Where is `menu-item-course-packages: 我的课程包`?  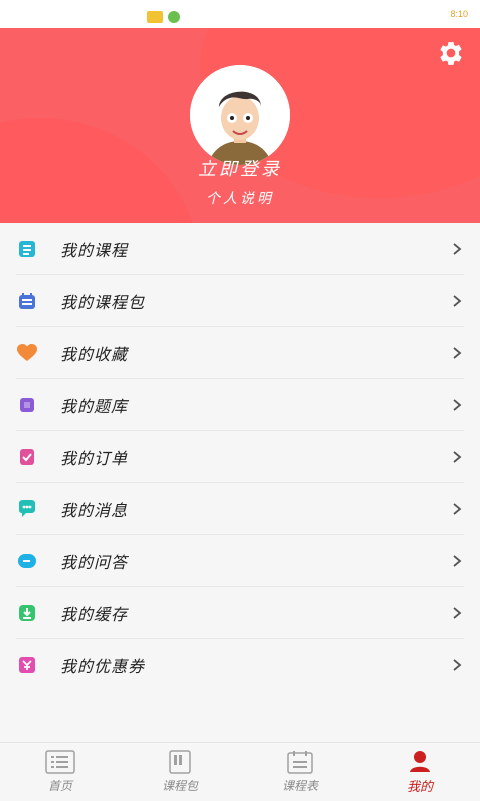 menu-item-course-packages: 我的课程包 is located at coordinates (240, 301).